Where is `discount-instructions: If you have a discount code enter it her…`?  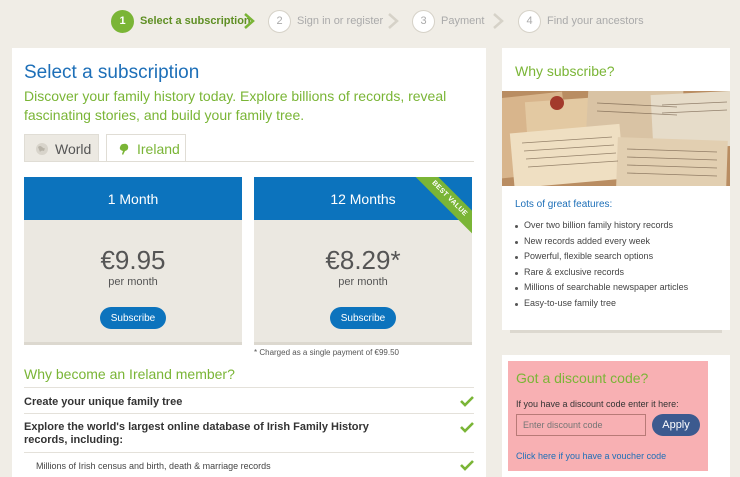
discount-instructions: If you have a discount code enter it her… is located at coordinates (597, 404).